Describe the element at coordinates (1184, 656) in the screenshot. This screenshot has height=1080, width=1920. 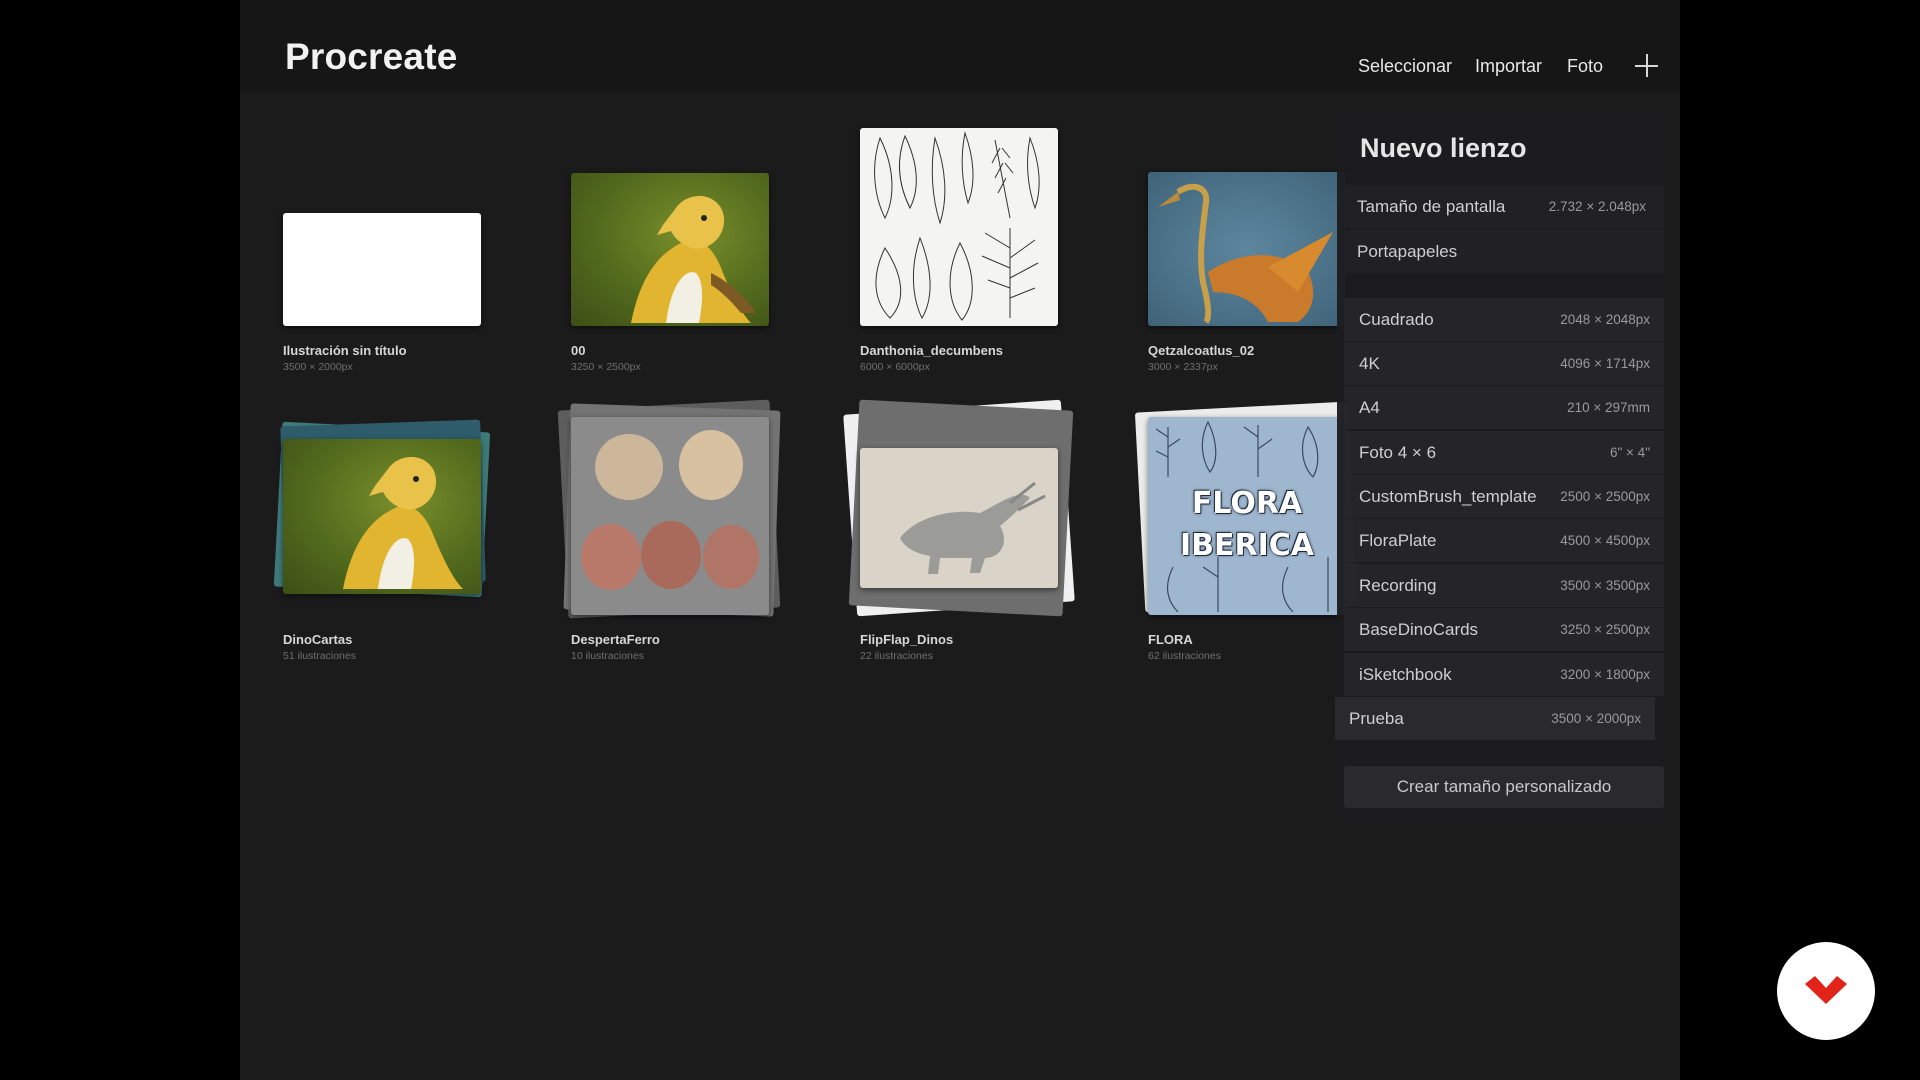
I see `item-subtitle: 62 ilustraciones` at that location.